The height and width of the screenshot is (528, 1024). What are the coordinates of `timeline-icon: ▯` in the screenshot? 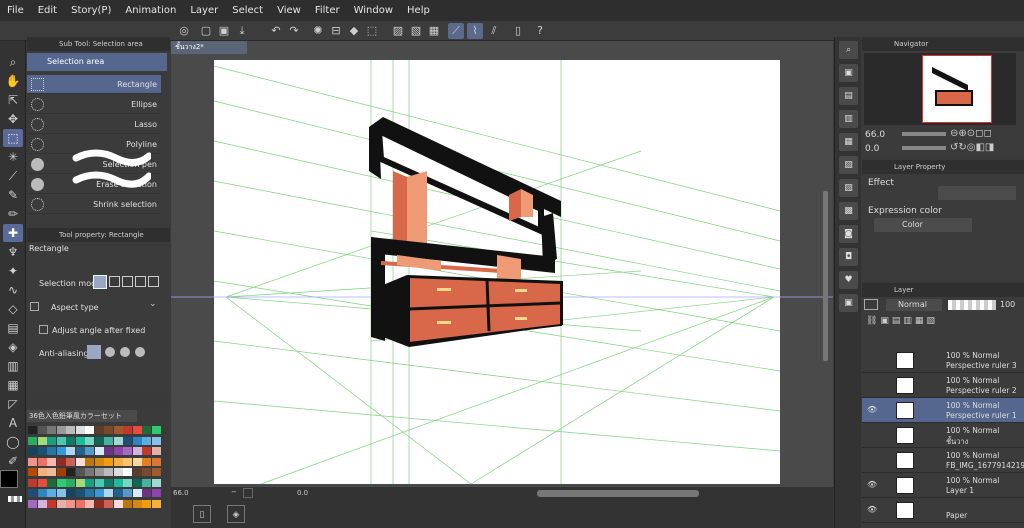 It's located at (202, 514).